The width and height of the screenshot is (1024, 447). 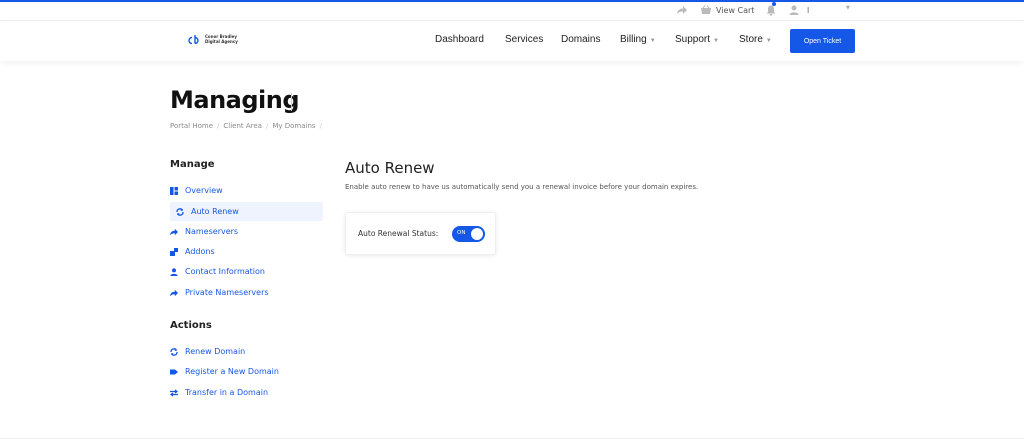 I want to click on auto-renew-status-label: Auto Renewal Status:, so click(x=398, y=233).